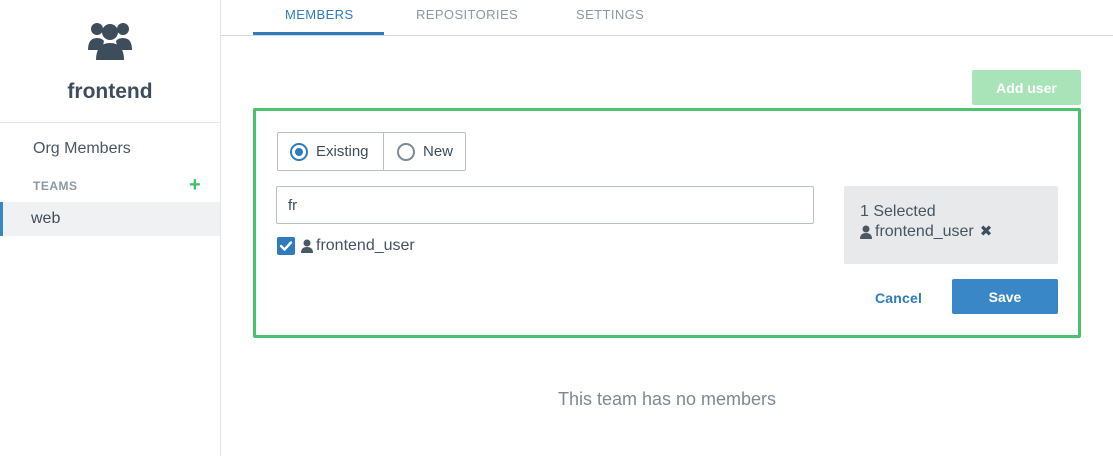 The width and height of the screenshot is (1113, 456). I want to click on user-search-input, so click(545, 205).